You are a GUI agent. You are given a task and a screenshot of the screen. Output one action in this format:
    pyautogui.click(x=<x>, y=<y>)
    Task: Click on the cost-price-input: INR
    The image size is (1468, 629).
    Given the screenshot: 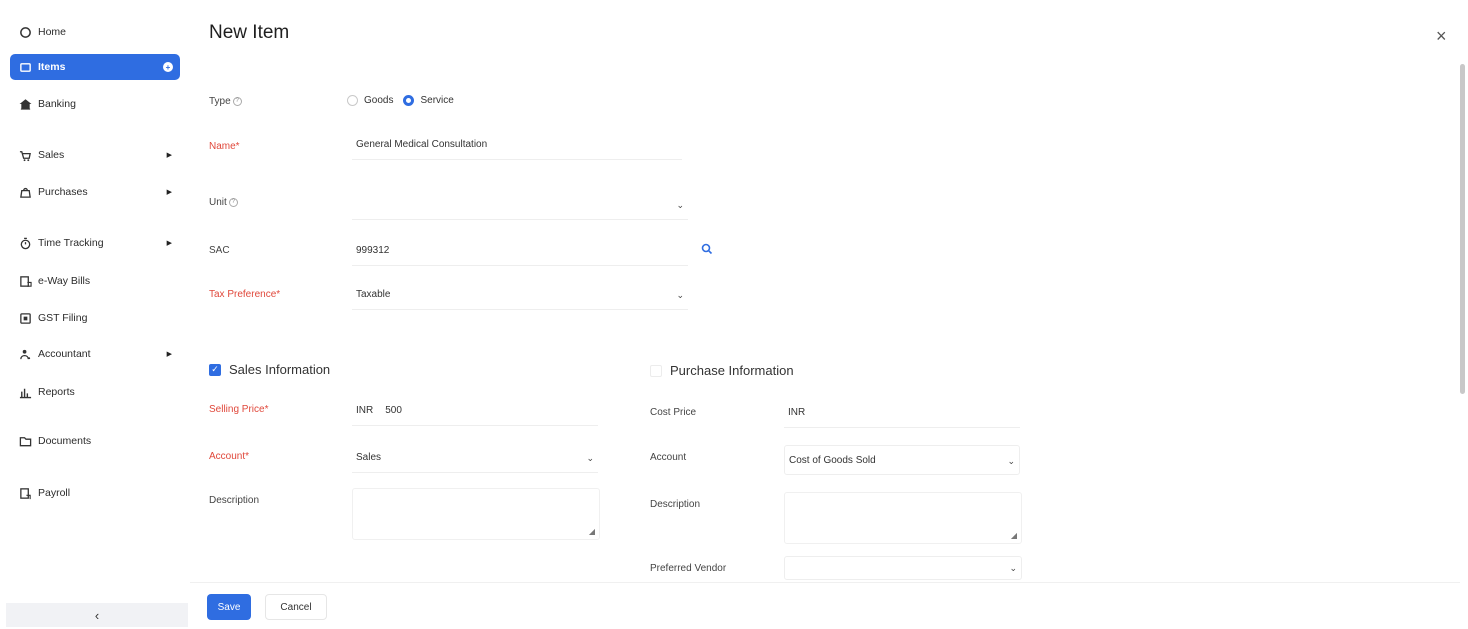 What is the action you would take?
    pyautogui.click(x=902, y=413)
    